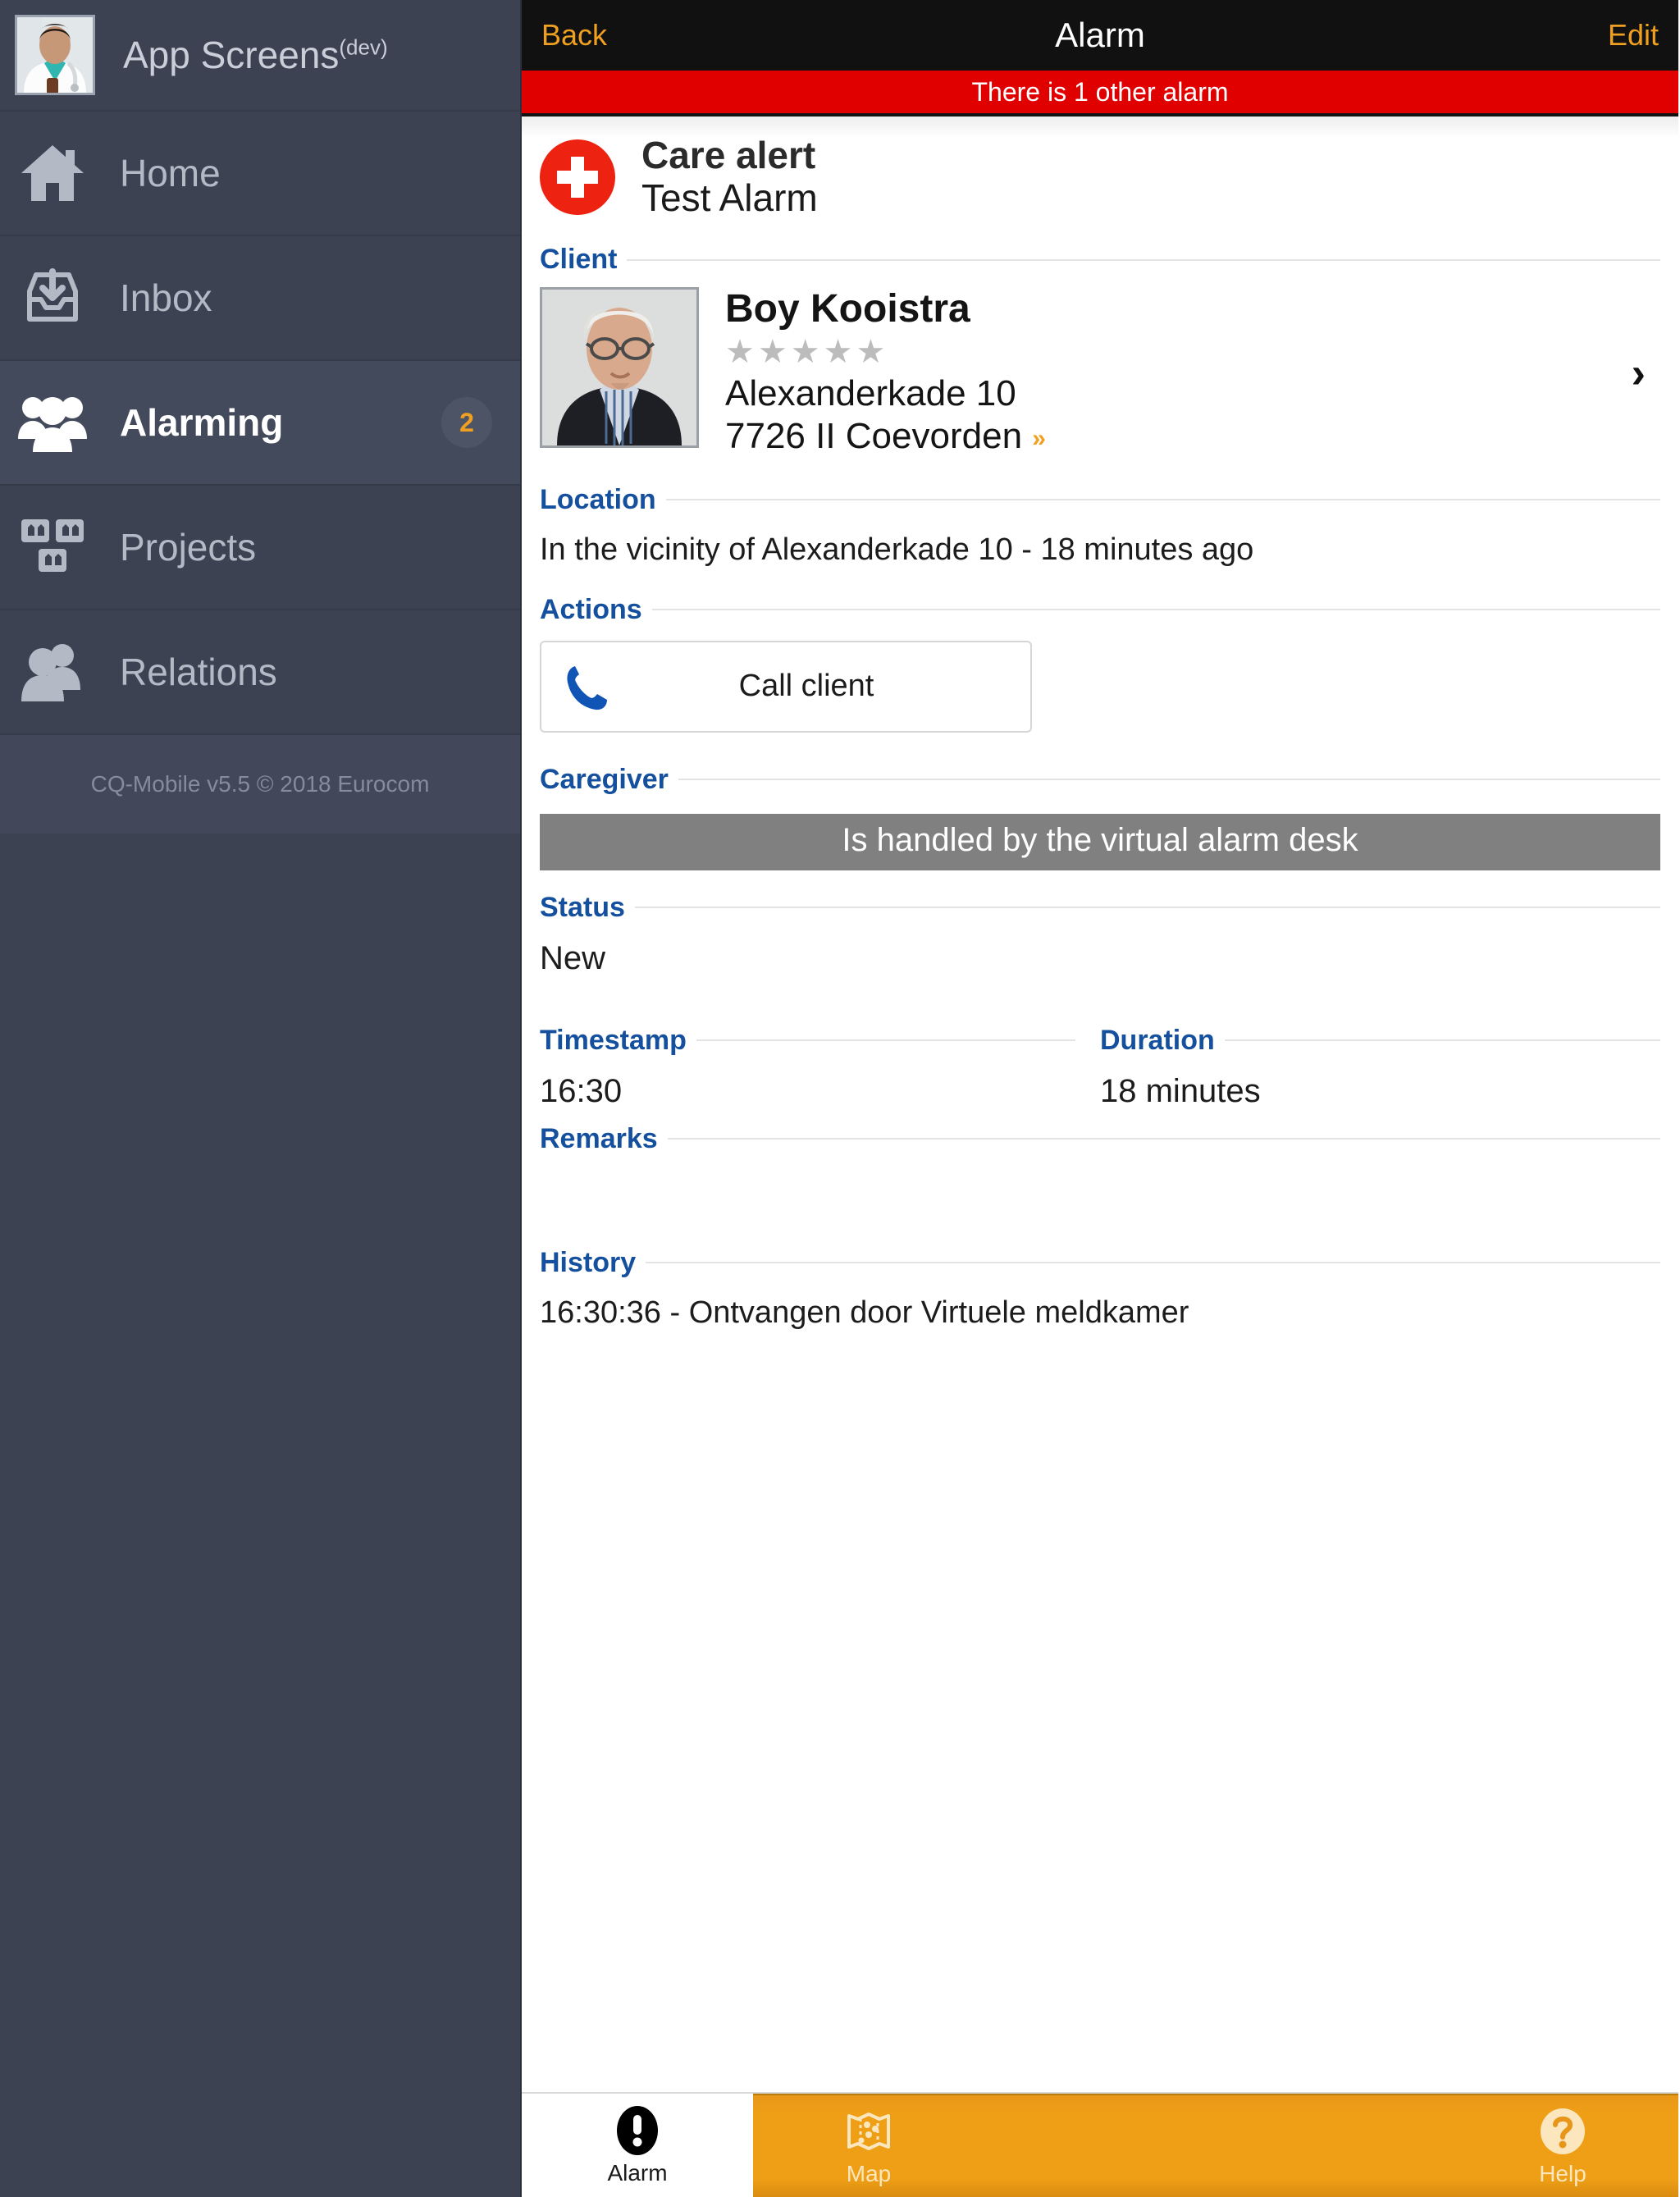 The height and width of the screenshot is (2197, 1680). I want to click on tab-help: Help, so click(1563, 2146).